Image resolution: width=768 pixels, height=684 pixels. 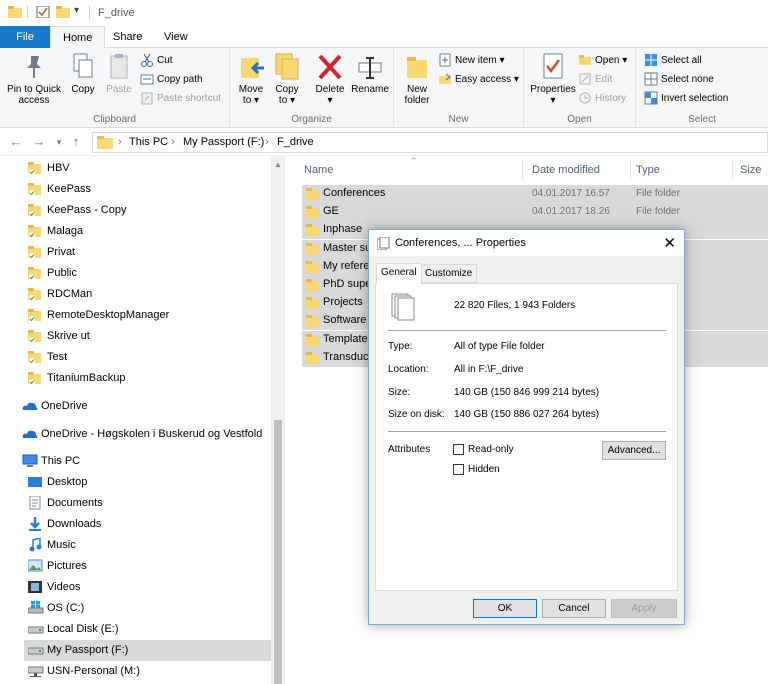 I want to click on file-date: 04.01.2017 18.26, so click(x=571, y=212).